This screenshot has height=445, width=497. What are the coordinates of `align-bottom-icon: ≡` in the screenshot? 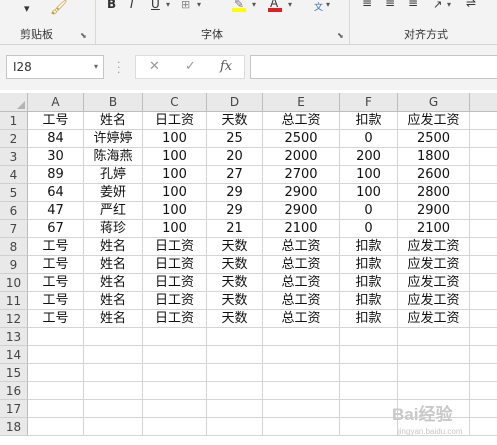 It's located at (413, 5).